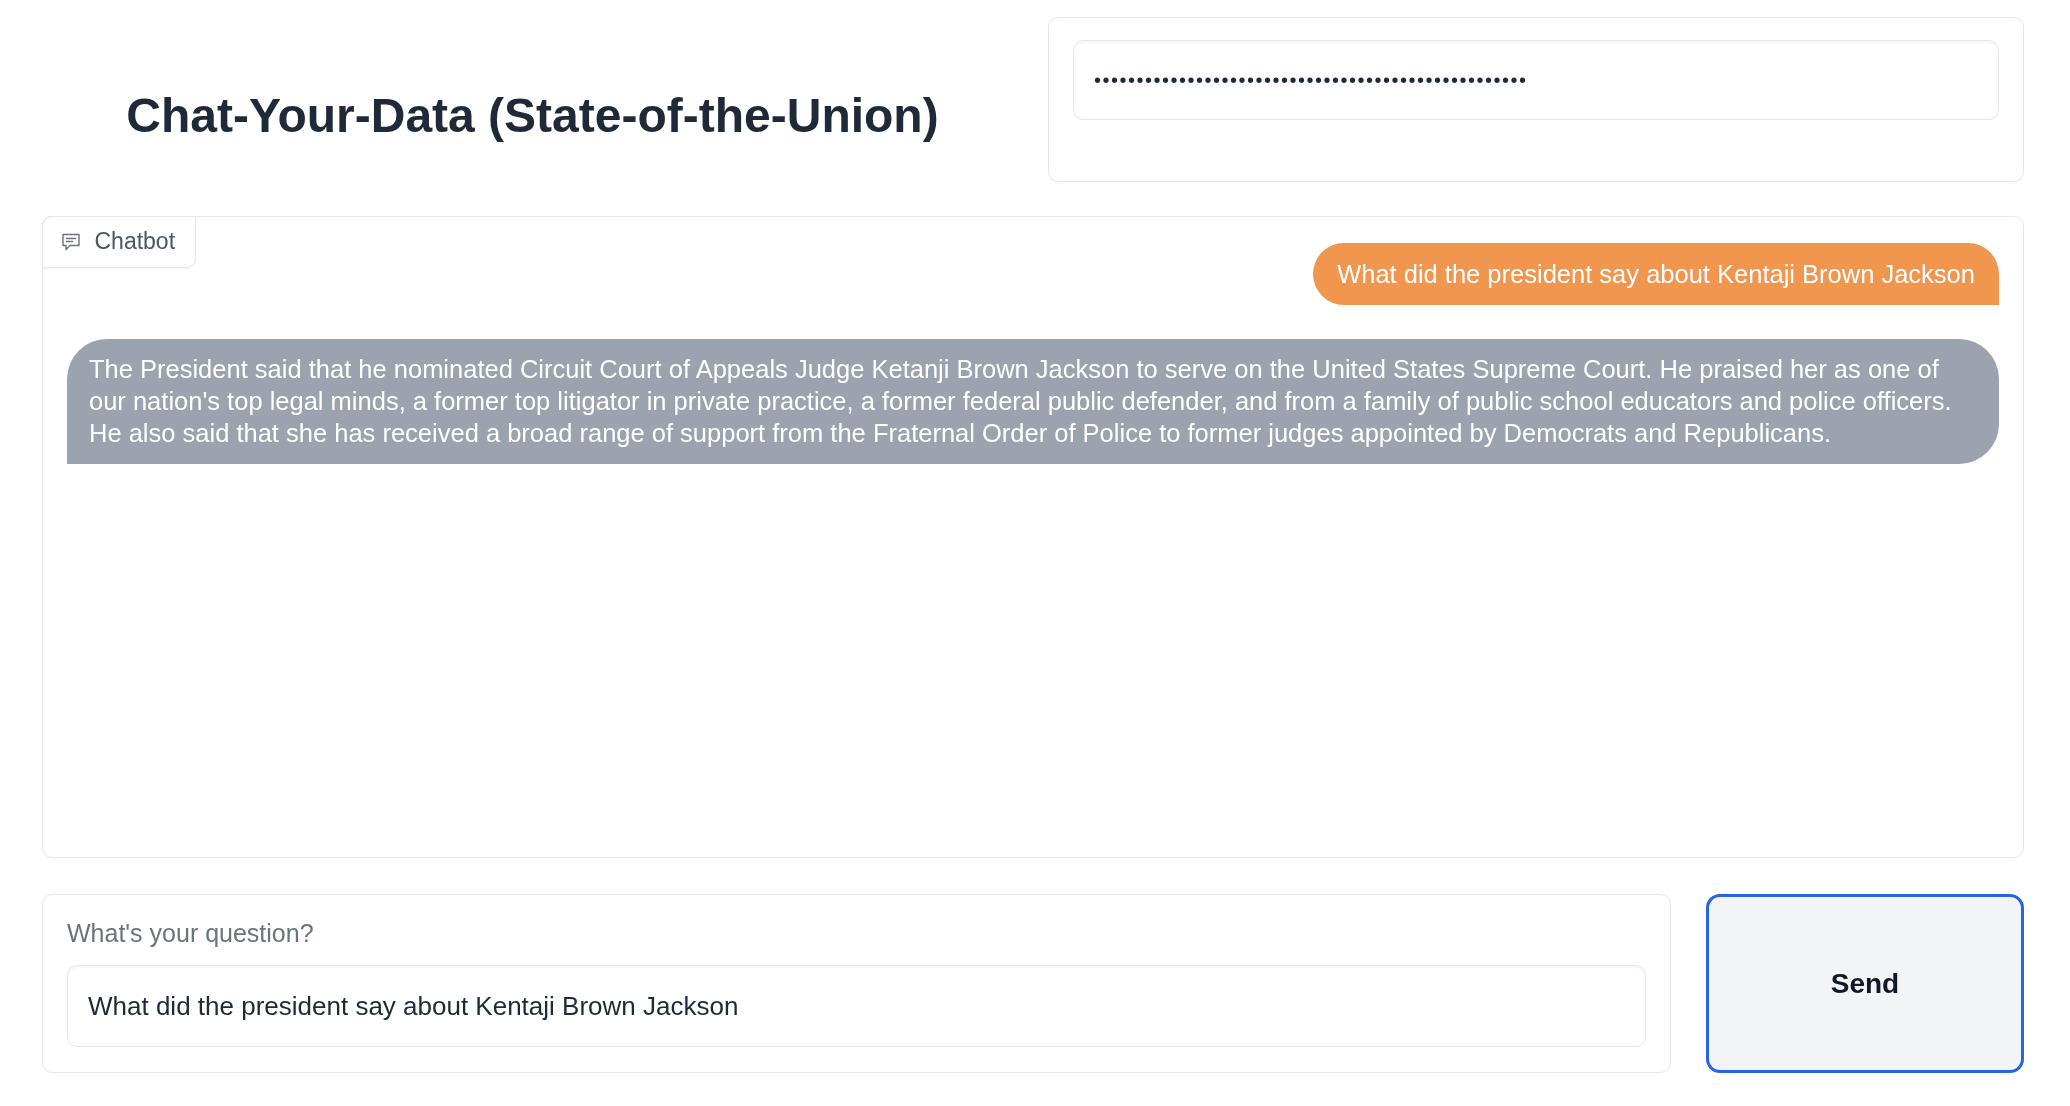  I want to click on chatbot-label-text: Chatbot, so click(135, 241).